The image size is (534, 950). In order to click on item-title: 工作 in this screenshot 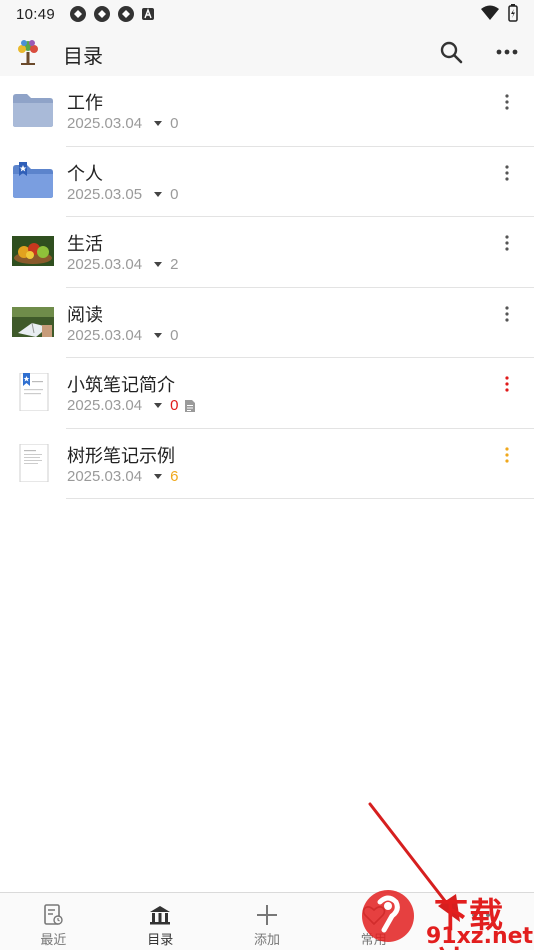, I will do `click(85, 103)`.